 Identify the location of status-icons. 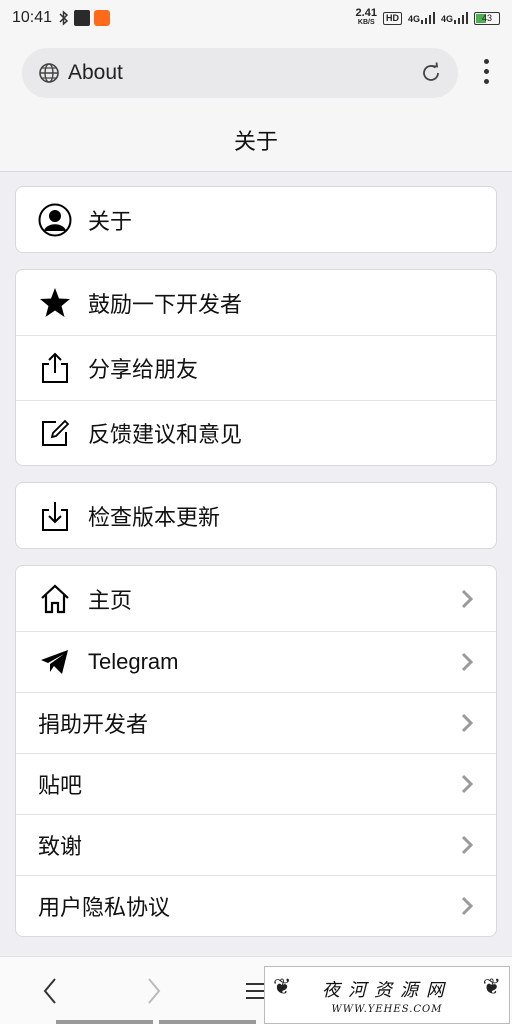
(84, 18).